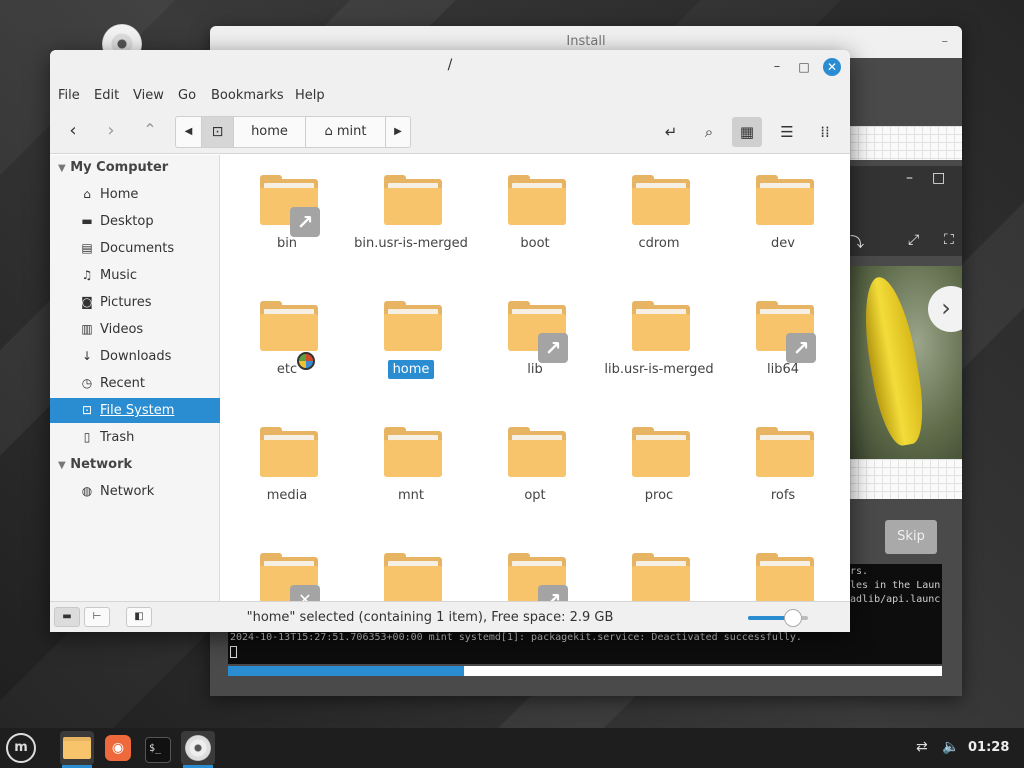 The width and height of the screenshot is (1024, 768). What do you see at coordinates (411, 462) in the screenshot?
I see `folder-item: mnt` at bounding box center [411, 462].